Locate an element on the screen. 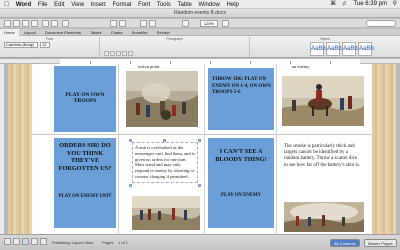 The height and width of the screenshot is (250, 400). print-button is located at coordinates (34, 23).